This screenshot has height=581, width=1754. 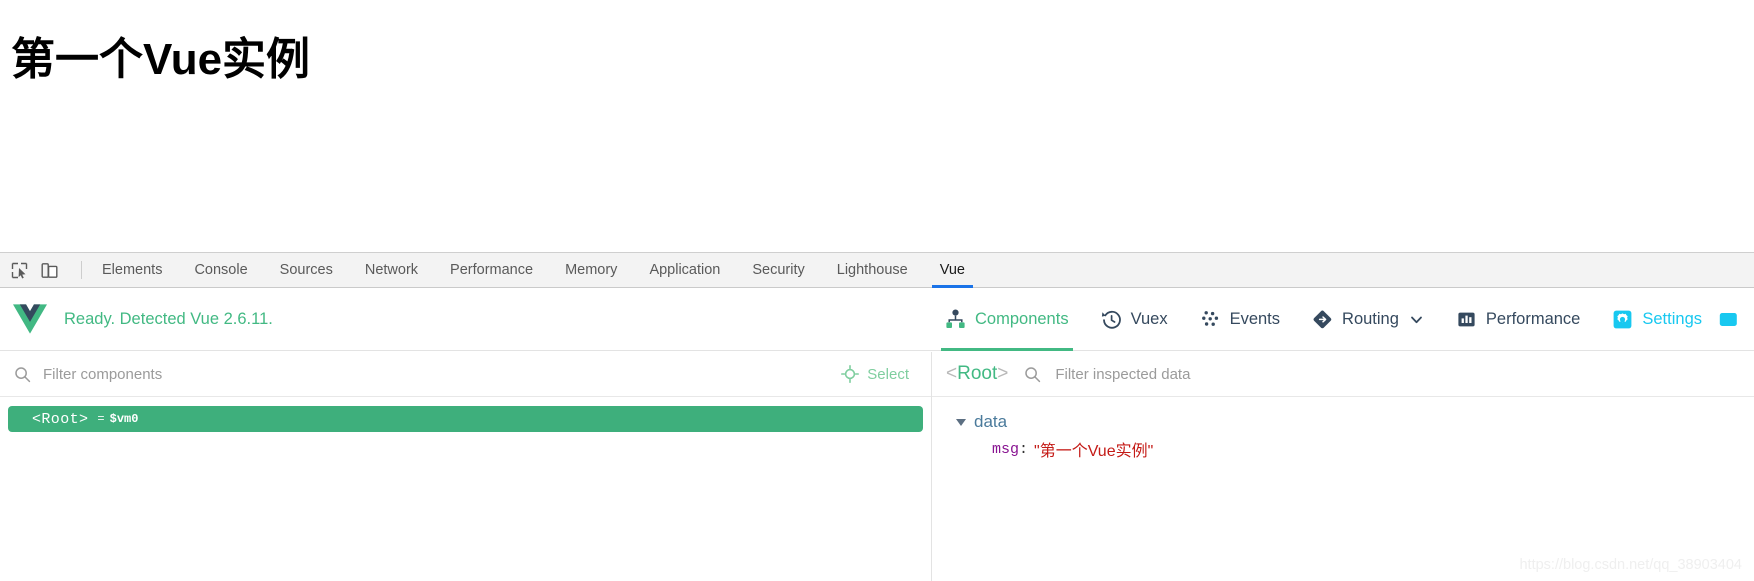 What do you see at coordinates (1255, 318) in the screenshot?
I see `vue-nav-events-label: Events` at bounding box center [1255, 318].